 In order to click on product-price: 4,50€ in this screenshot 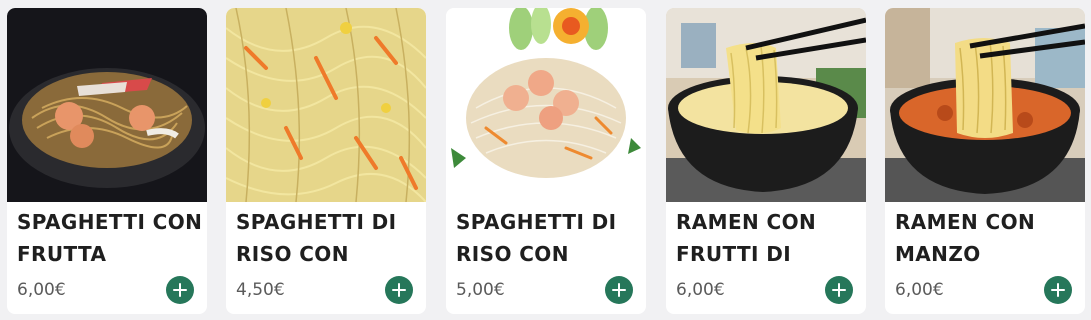, I will do `click(260, 290)`.